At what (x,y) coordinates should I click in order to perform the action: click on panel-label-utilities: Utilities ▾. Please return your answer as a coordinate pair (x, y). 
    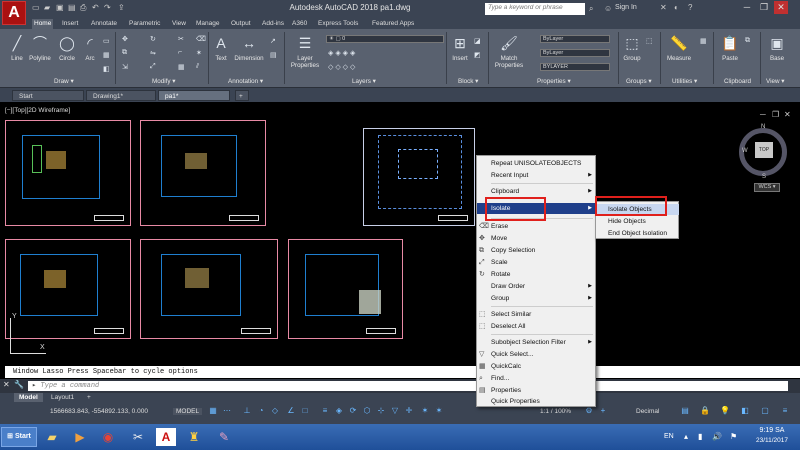
    Looking at the image, I should click on (684, 81).